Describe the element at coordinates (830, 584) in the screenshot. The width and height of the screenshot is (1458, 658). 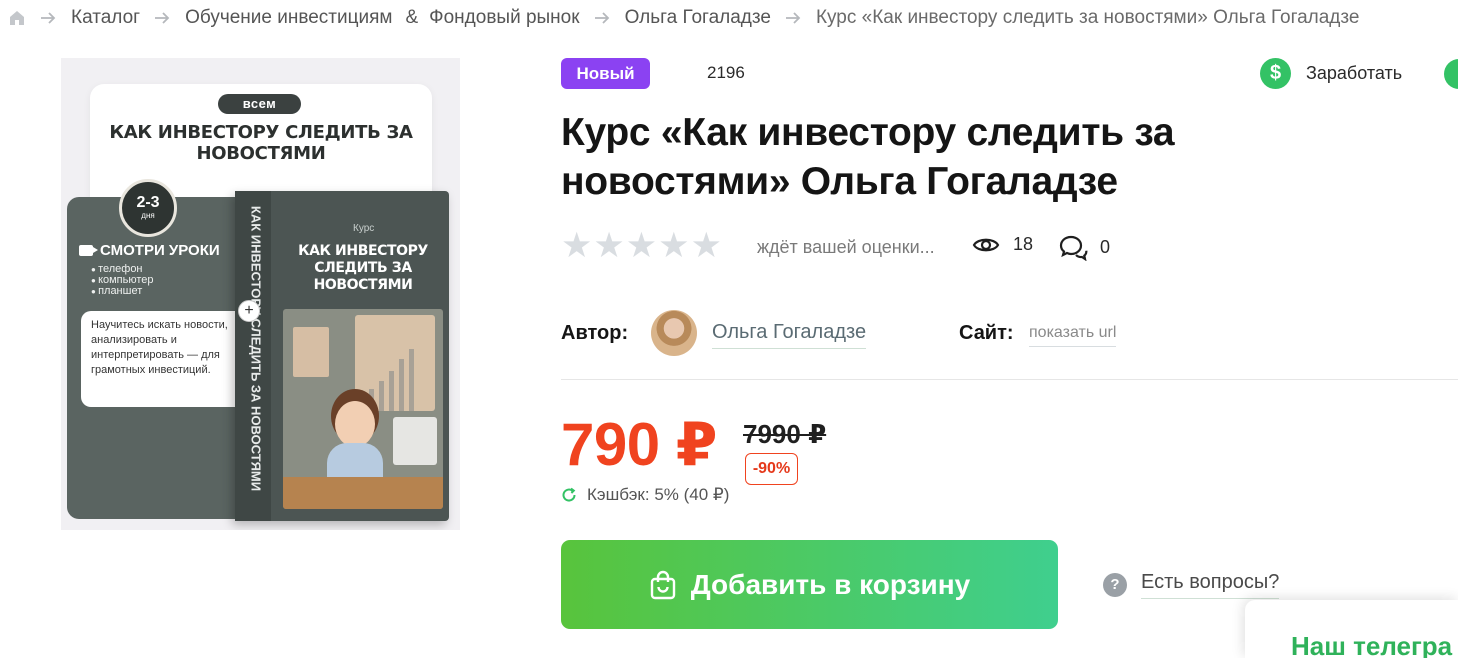
I see `add-to-cart-label: Добавить в корзину` at that location.